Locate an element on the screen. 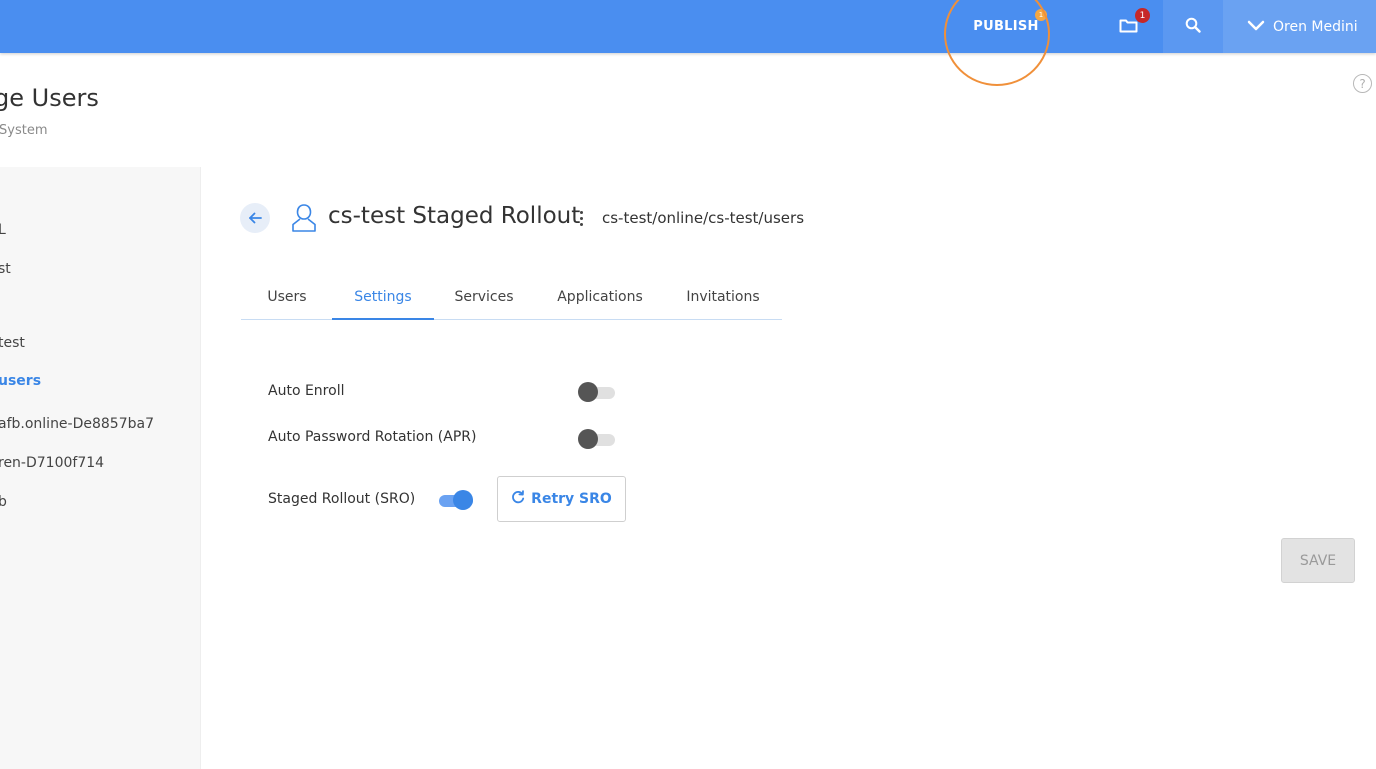 The width and height of the screenshot is (1376, 769). sidebar-item: b is located at coordinates (3, 502).